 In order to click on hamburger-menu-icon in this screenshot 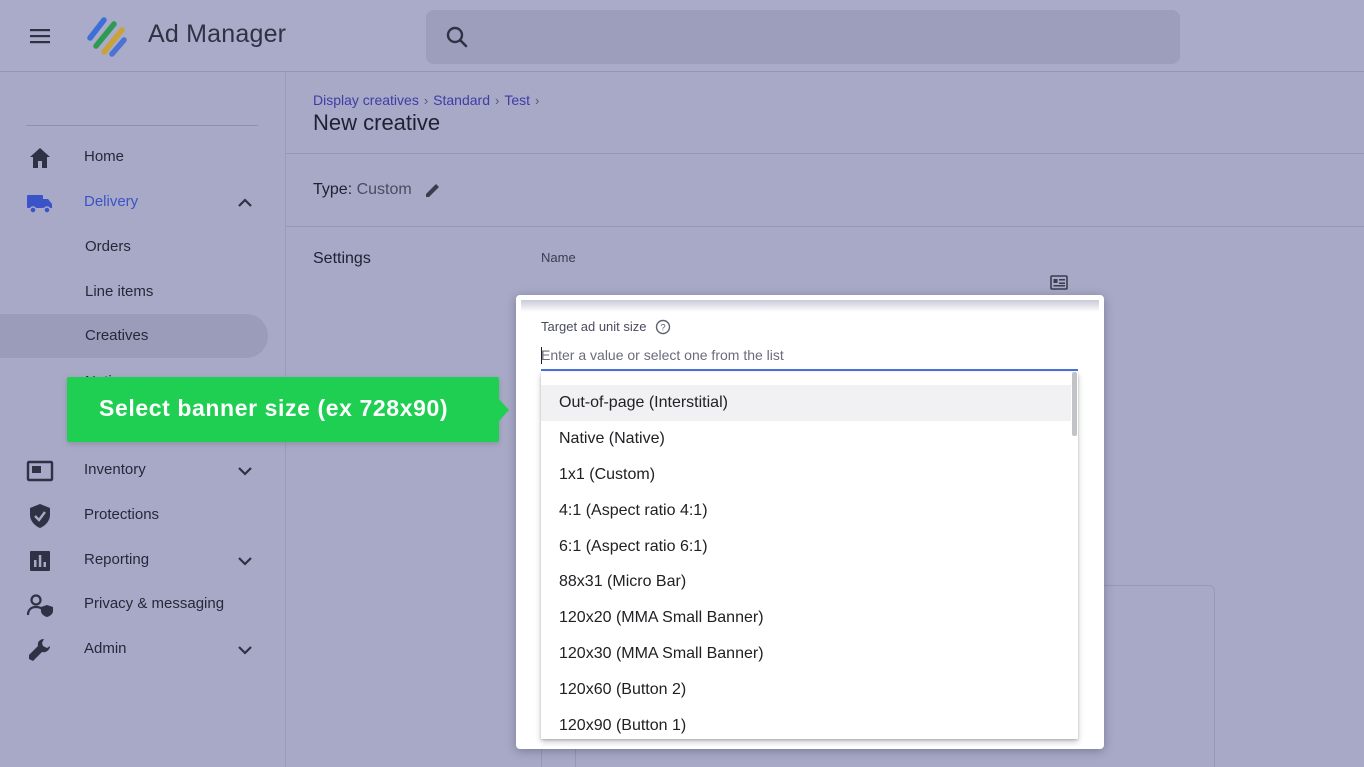, I will do `click(40, 36)`.